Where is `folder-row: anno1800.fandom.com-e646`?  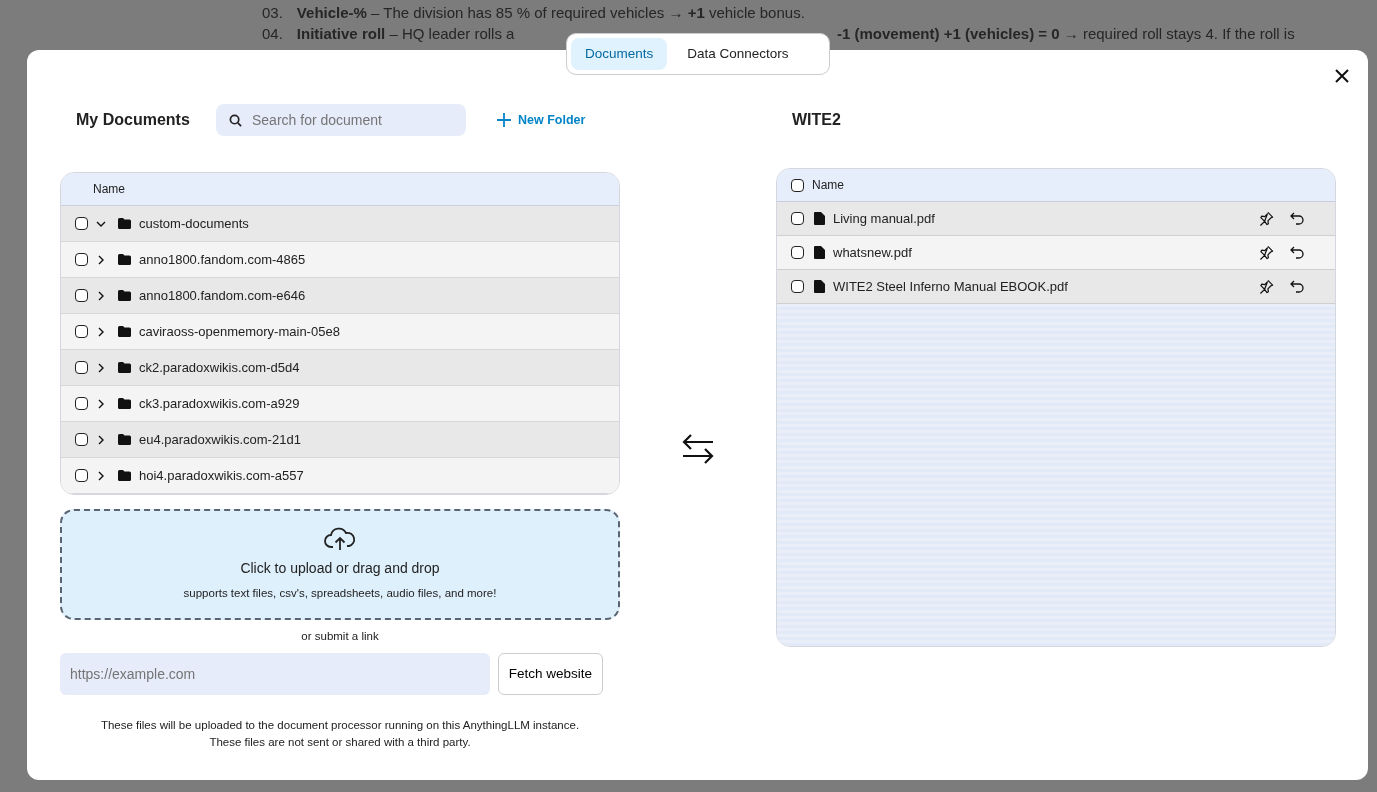 folder-row: anno1800.fandom.com-e646 is located at coordinates (340, 296).